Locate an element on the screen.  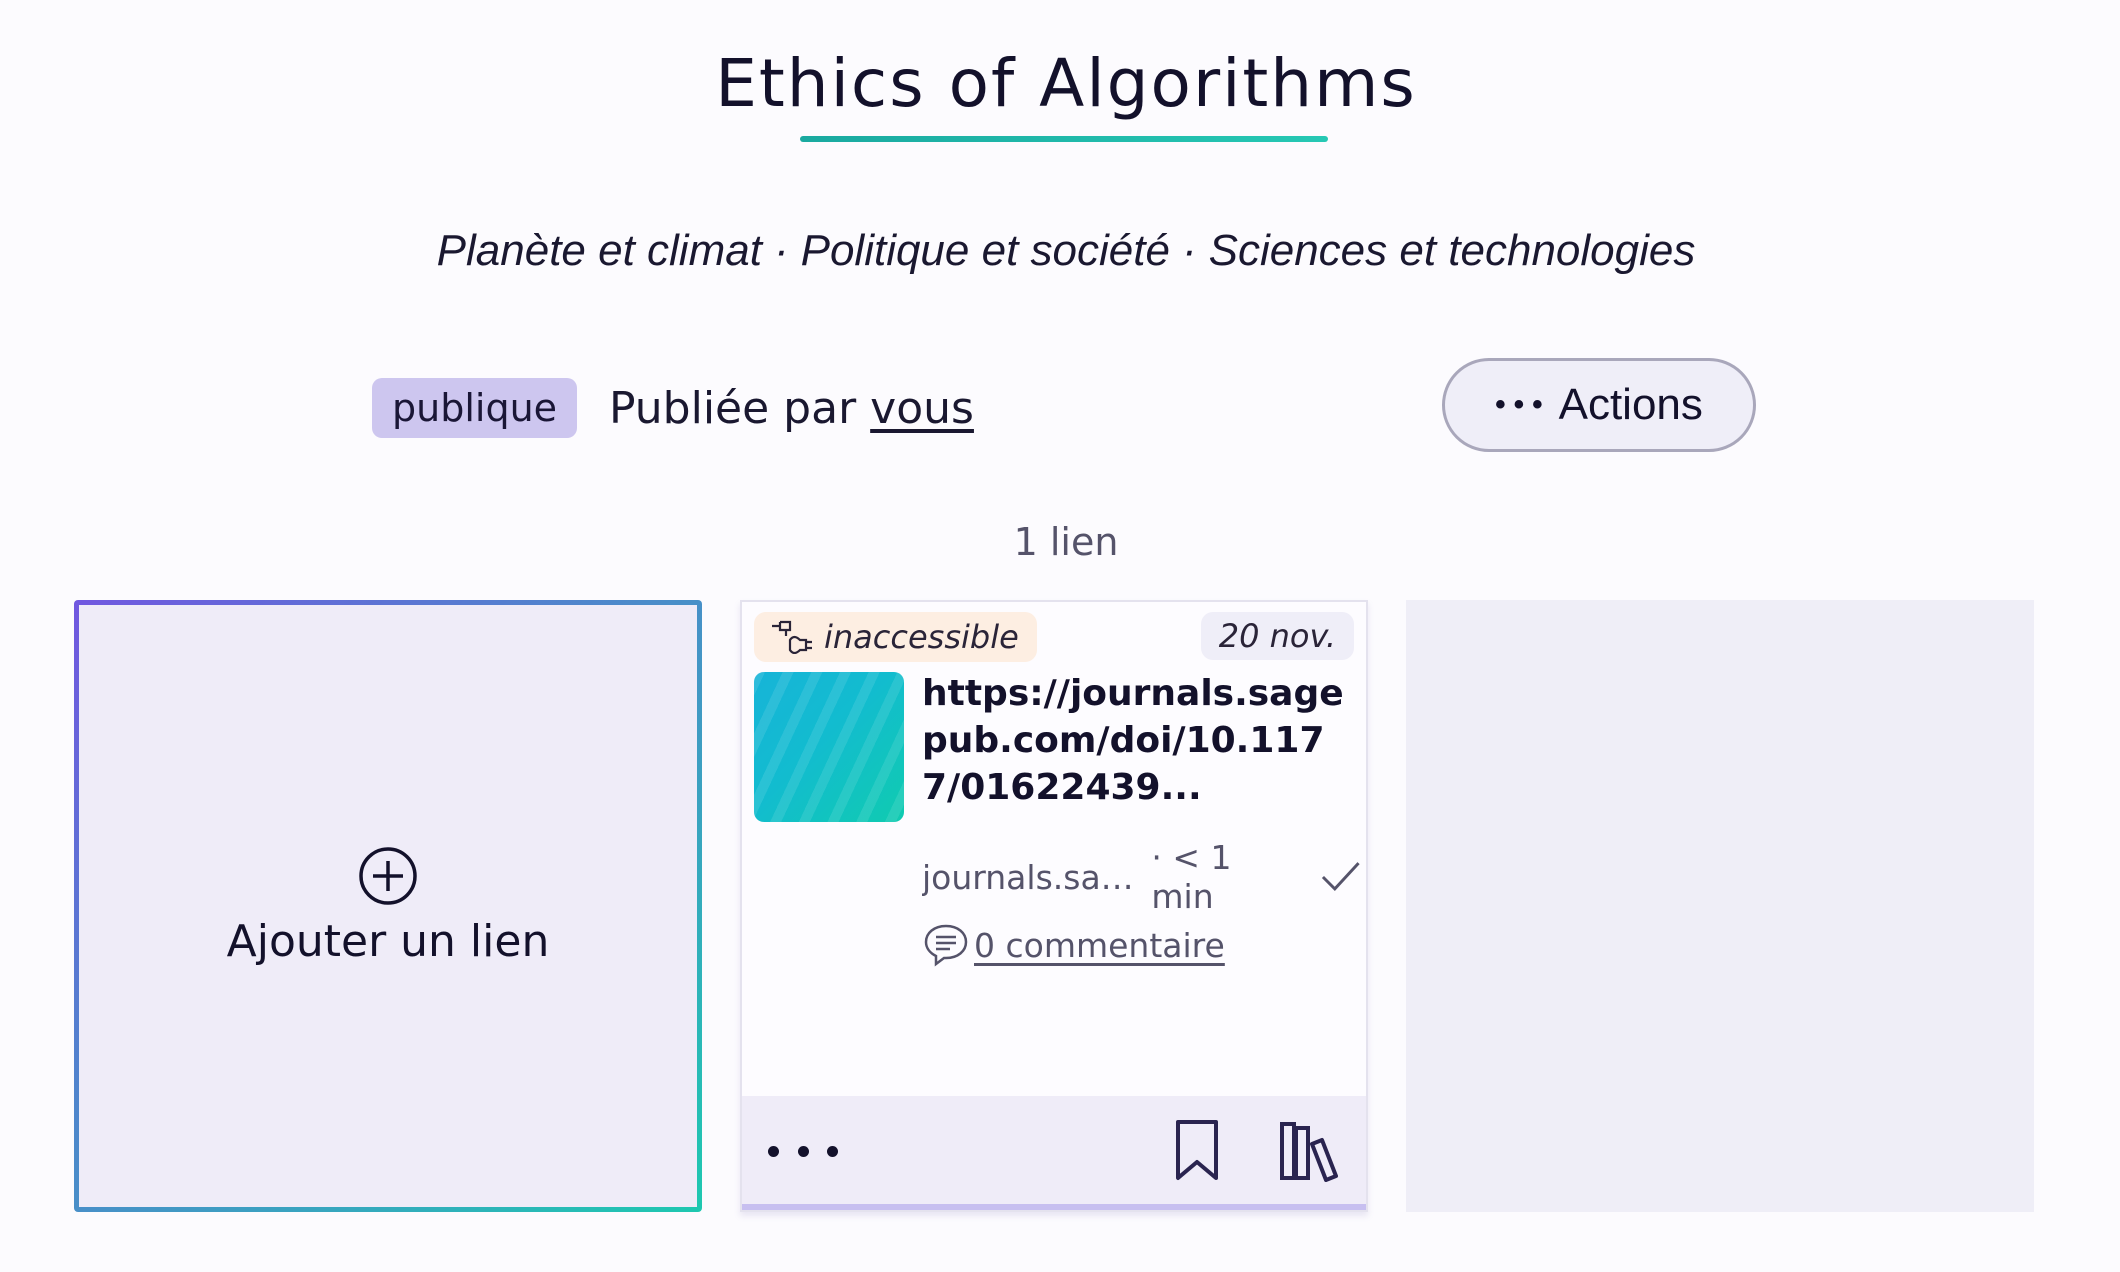
unplugged-icon is located at coordinates (792, 637).